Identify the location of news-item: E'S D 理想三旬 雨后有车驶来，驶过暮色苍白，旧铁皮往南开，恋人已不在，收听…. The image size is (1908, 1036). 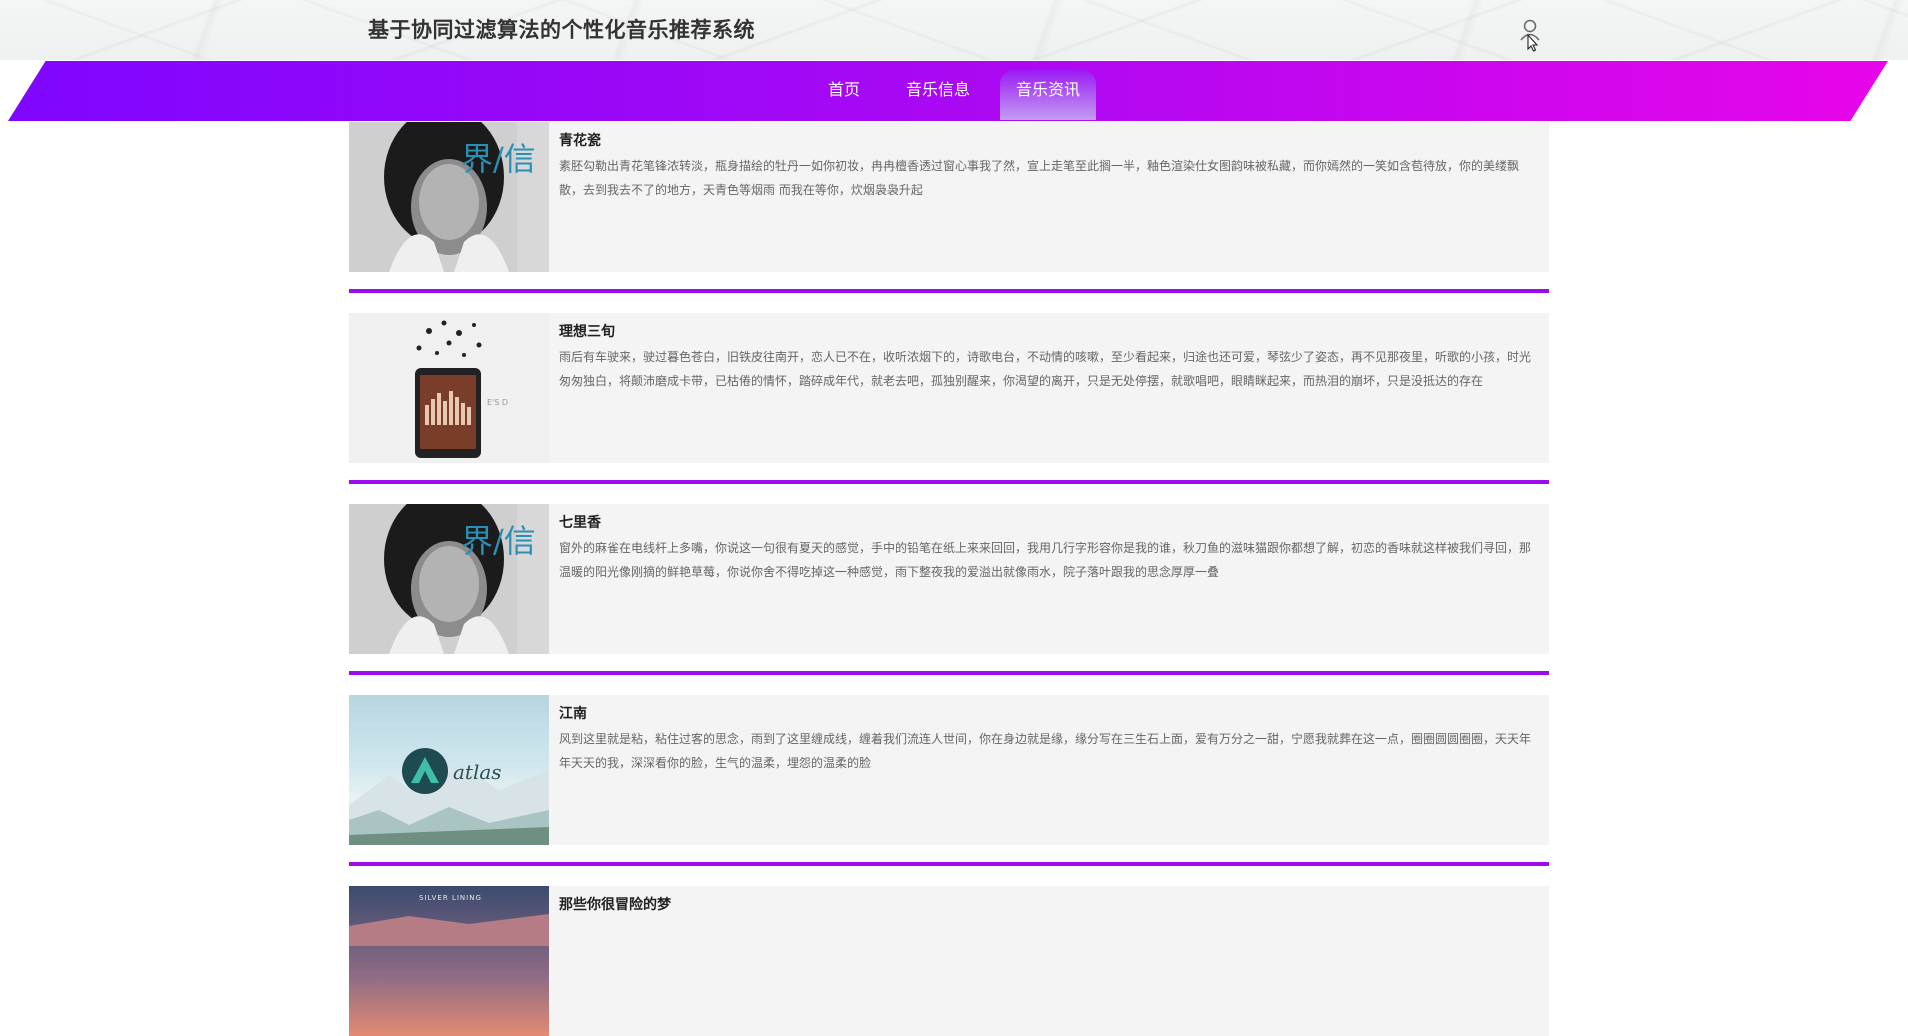
(949, 388).